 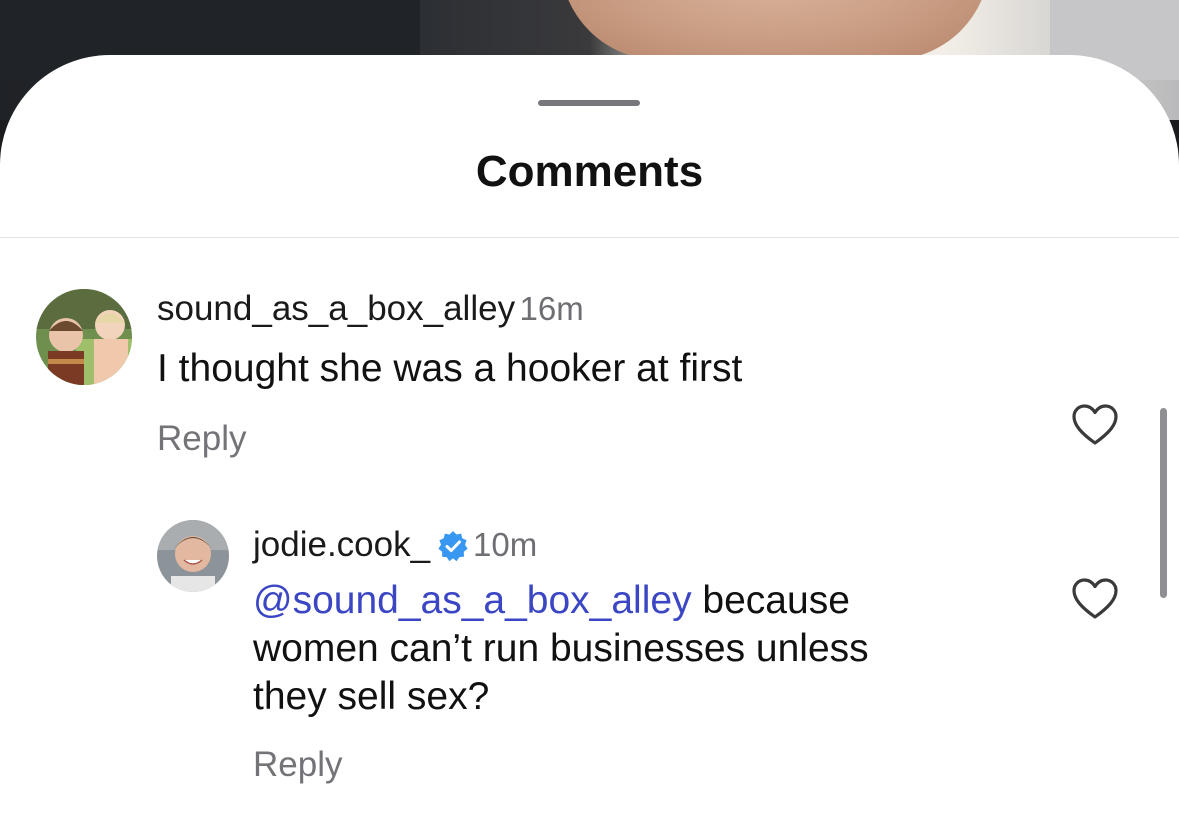 What do you see at coordinates (551, 308) in the screenshot?
I see `comment-timestamp: 16m` at bounding box center [551, 308].